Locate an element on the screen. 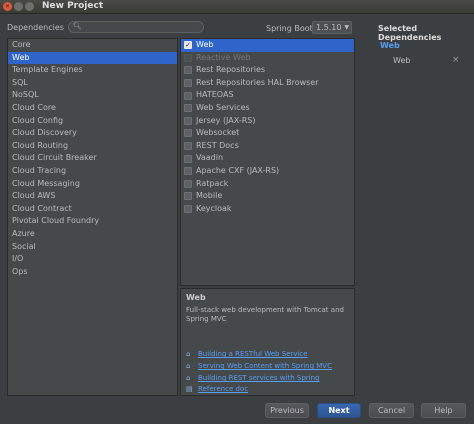 This screenshot has height=424, width=474. search-icon: 🔍︎ is located at coordinates (77, 26).